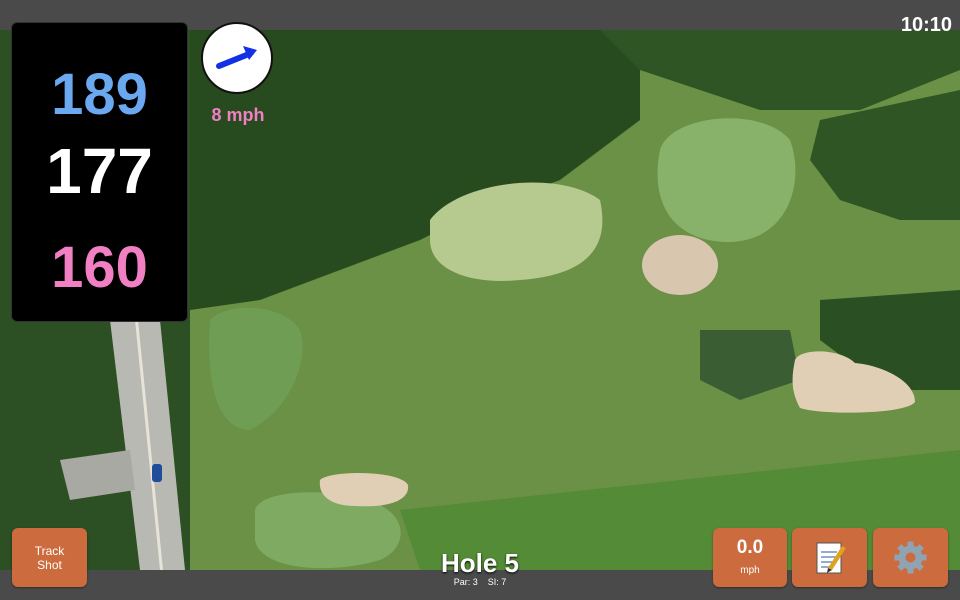  What do you see at coordinates (49, 551) in the screenshot?
I see `track-shot-label-line1: Track` at bounding box center [49, 551].